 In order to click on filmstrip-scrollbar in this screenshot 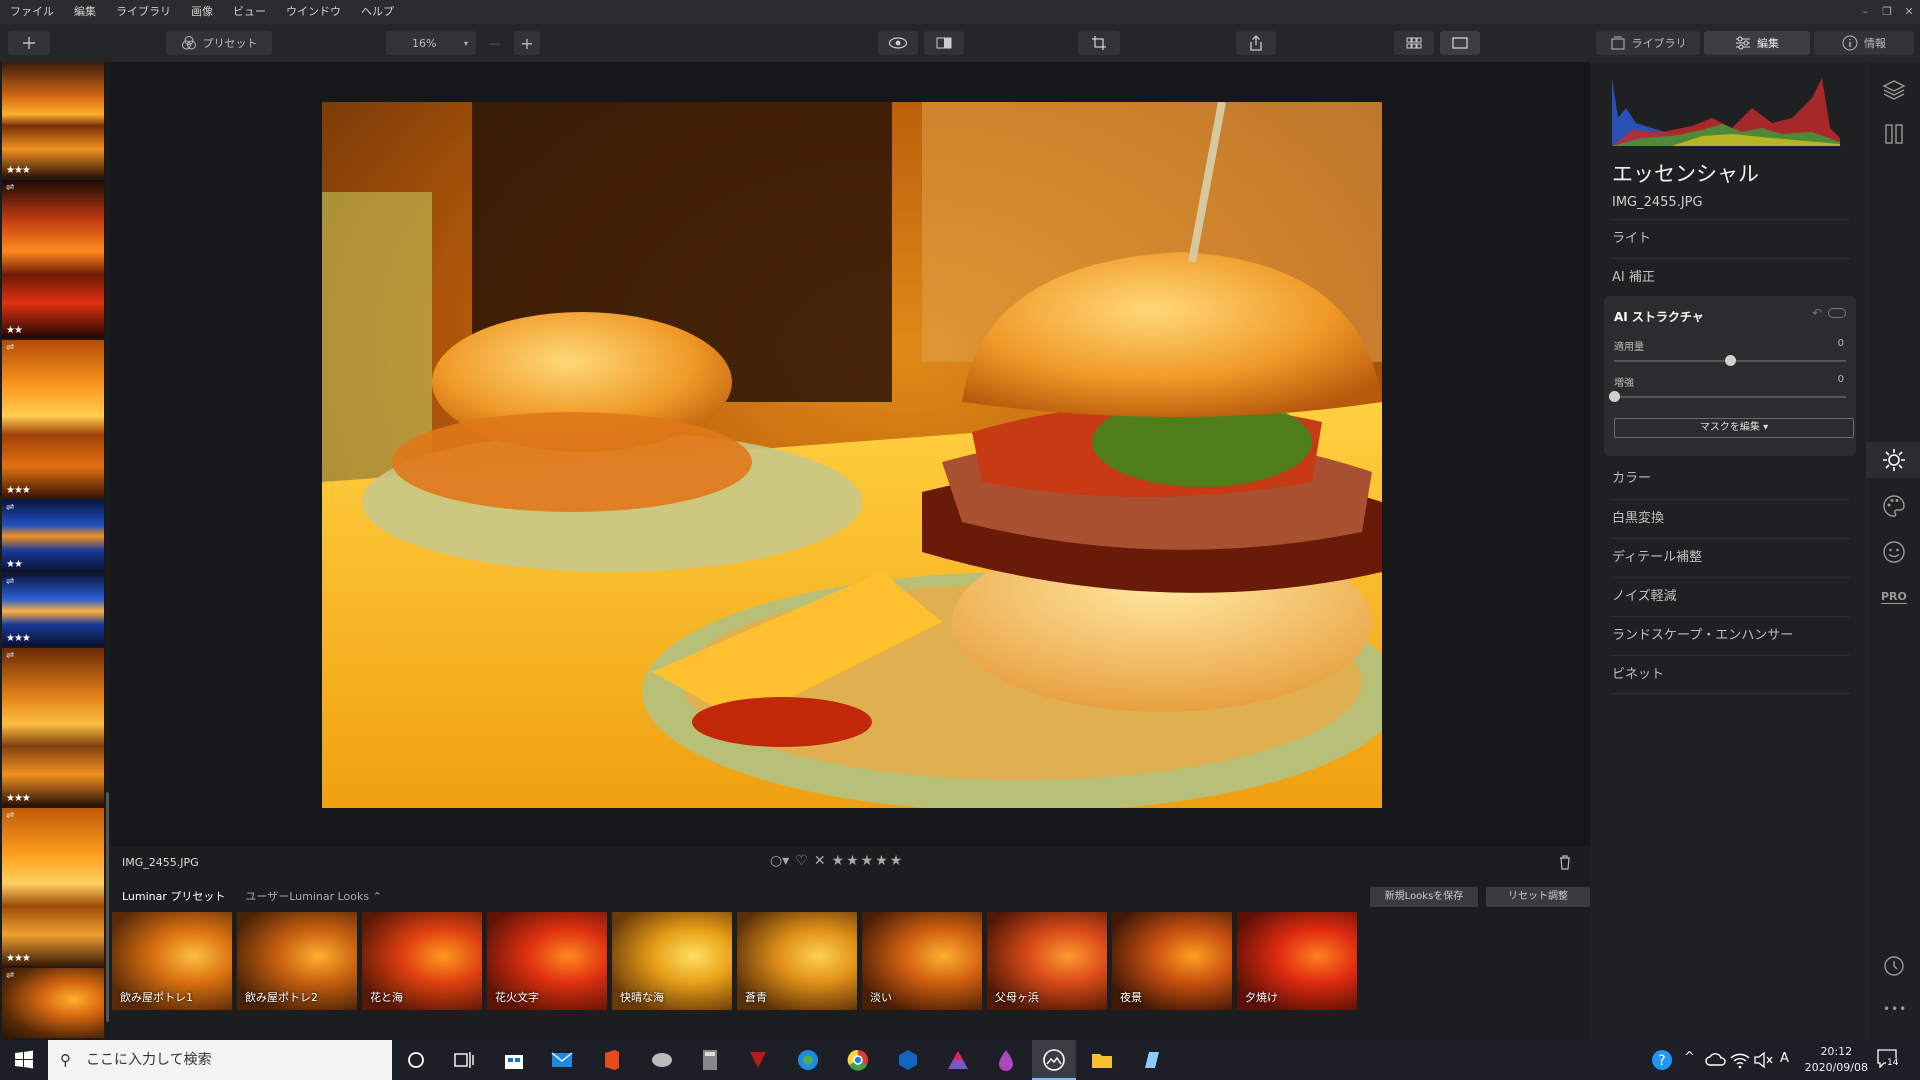, I will do `click(107, 907)`.